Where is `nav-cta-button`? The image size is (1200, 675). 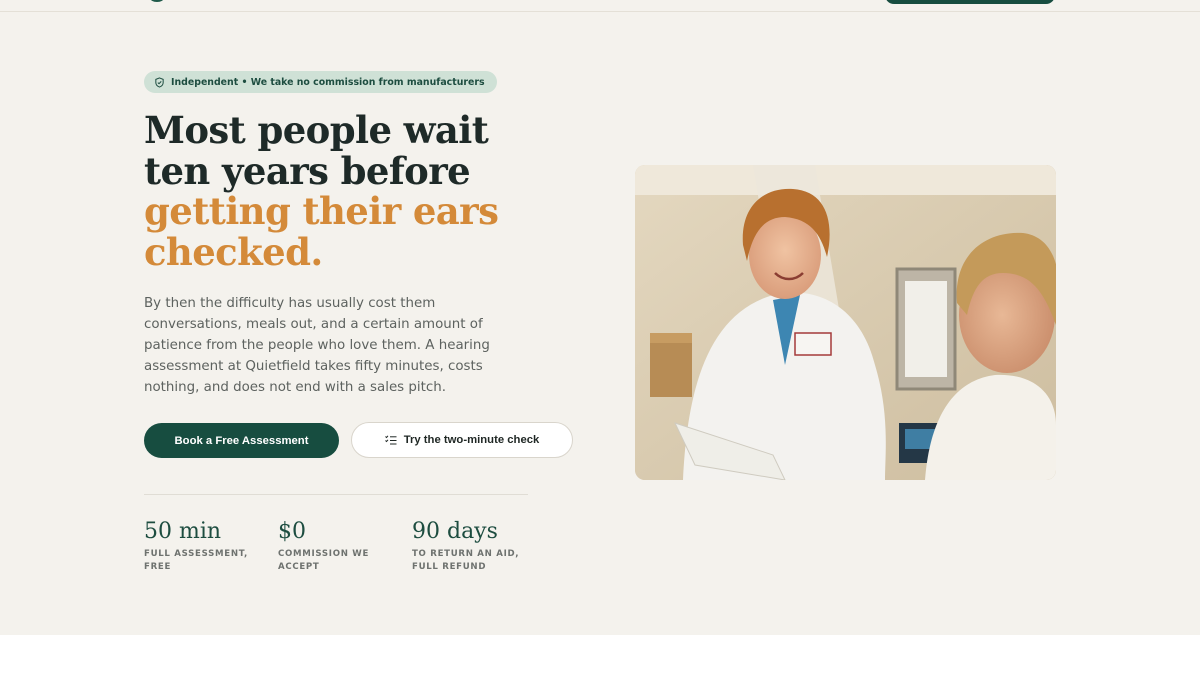 nav-cta-button is located at coordinates (970, 2).